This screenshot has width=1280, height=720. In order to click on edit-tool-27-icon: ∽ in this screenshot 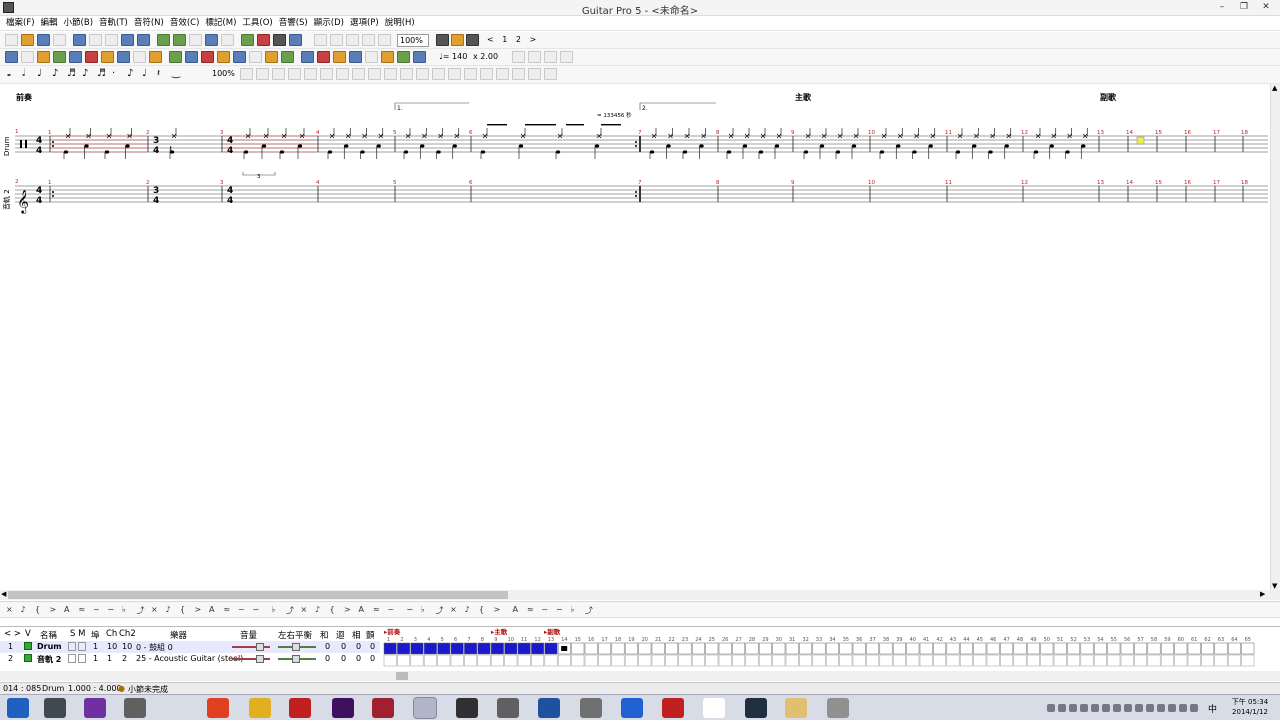, I will do `click(410, 609)`.